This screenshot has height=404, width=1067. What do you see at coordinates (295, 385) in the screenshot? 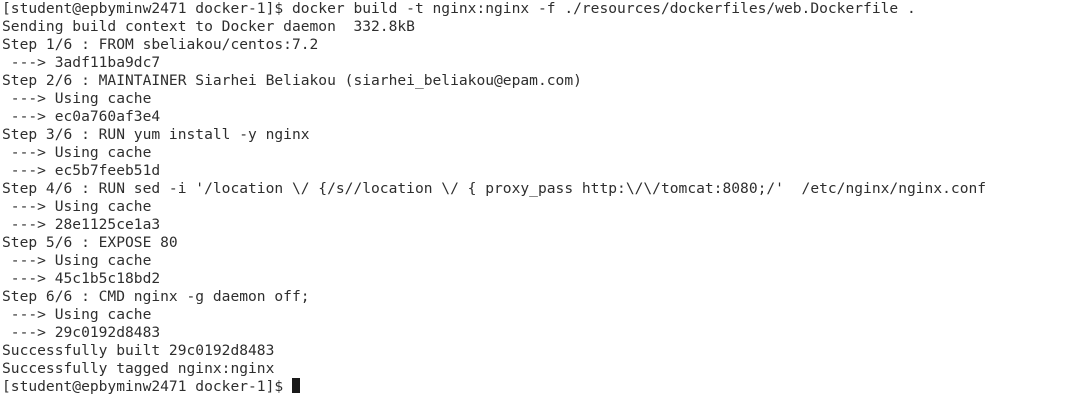
I see `text-cursor` at bounding box center [295, 385].